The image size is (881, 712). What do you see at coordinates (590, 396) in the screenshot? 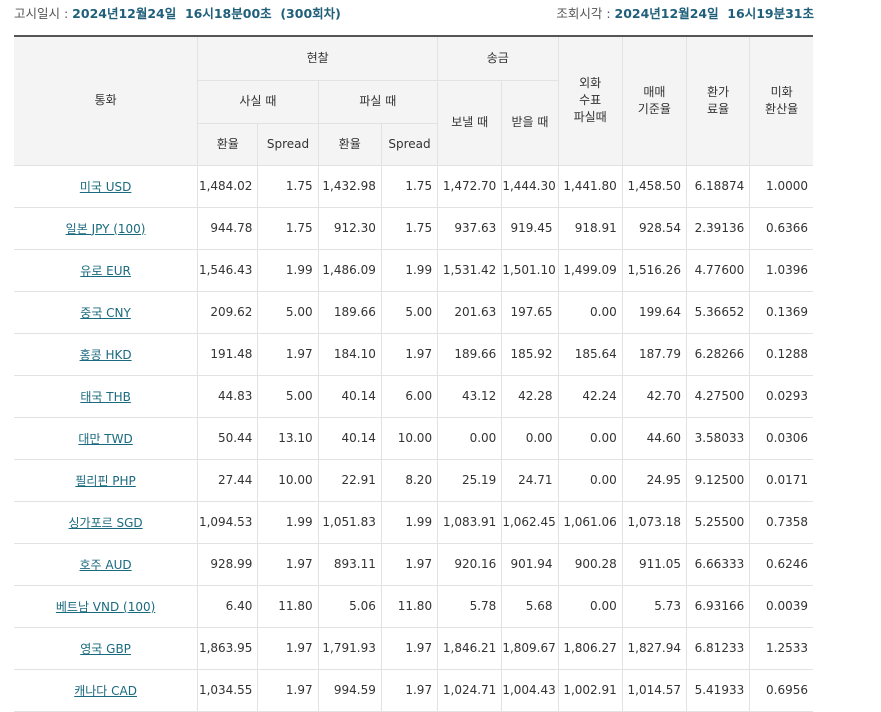
I see `fx-check-rate-cell: 42.24` at bounding box center [590, 396].